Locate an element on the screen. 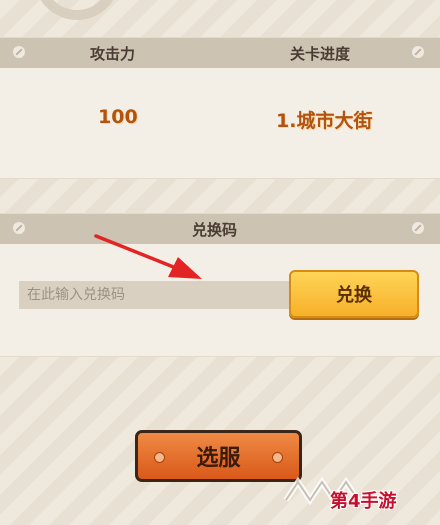 The height and width of the screenshot is (525, 440). select-server-label: 选服 is located at coordinates (218, 458).